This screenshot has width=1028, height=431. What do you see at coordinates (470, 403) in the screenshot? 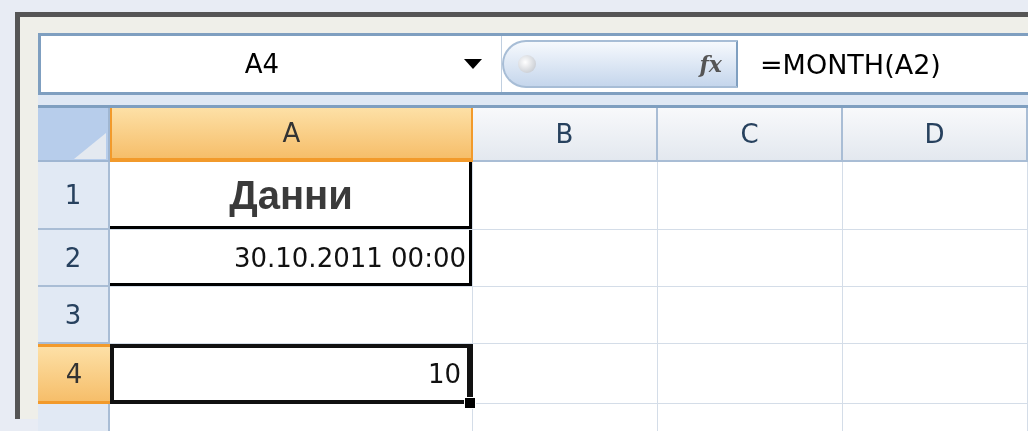
I see `fill-handle` at bounding box center [470, 403].